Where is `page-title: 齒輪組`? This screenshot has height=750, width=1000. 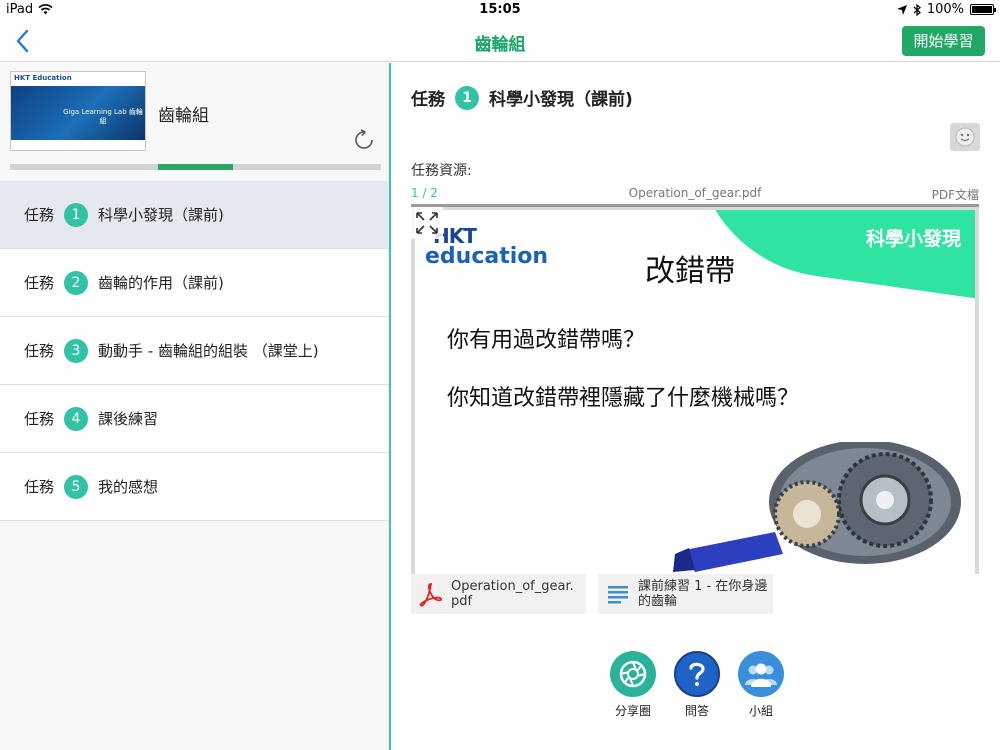 page-title: 齒輪組 is located at coordinates (500, 45).